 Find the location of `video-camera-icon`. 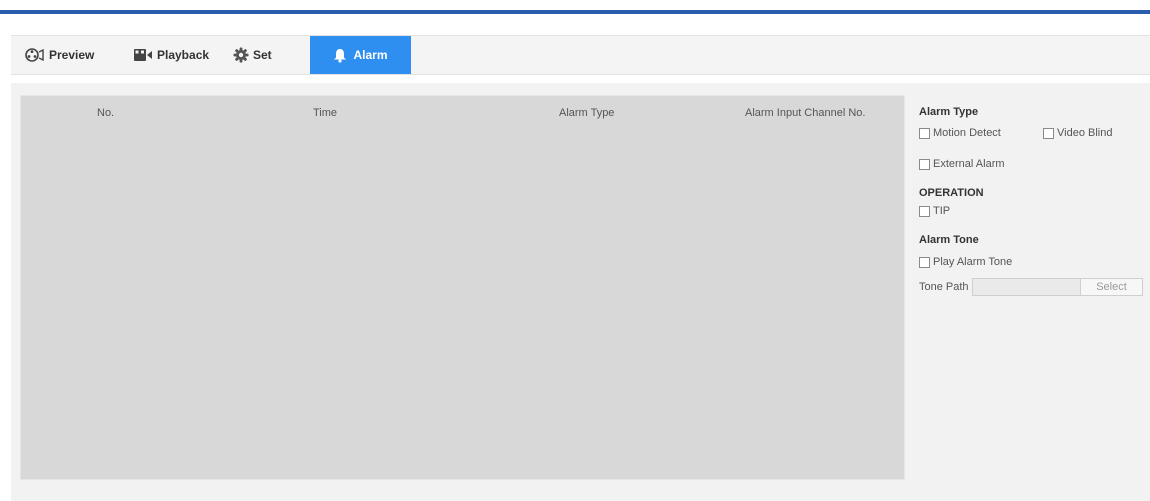

video-camera-icon is located at coordinates (143, 55).